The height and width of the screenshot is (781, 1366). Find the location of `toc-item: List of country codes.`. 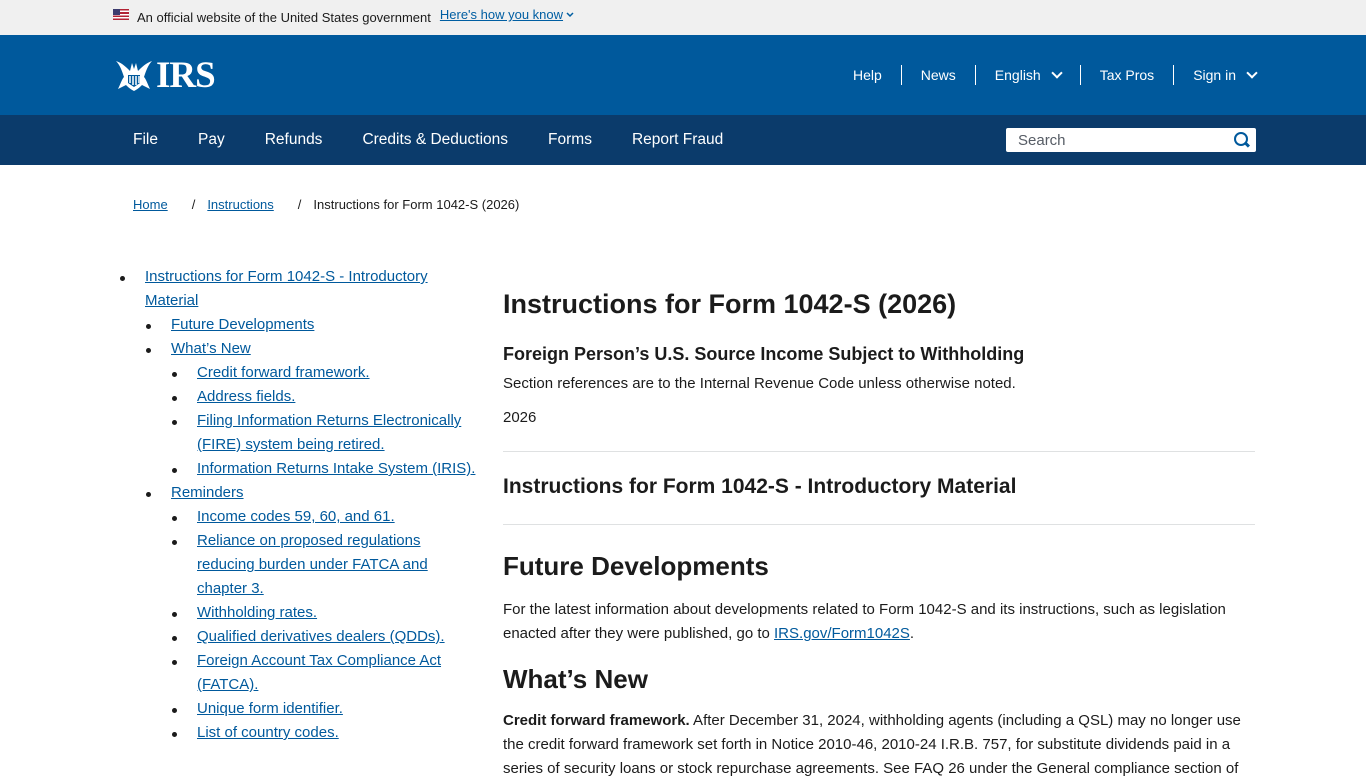

toc-item: List of country codes. is located at coordinates (324, 733).